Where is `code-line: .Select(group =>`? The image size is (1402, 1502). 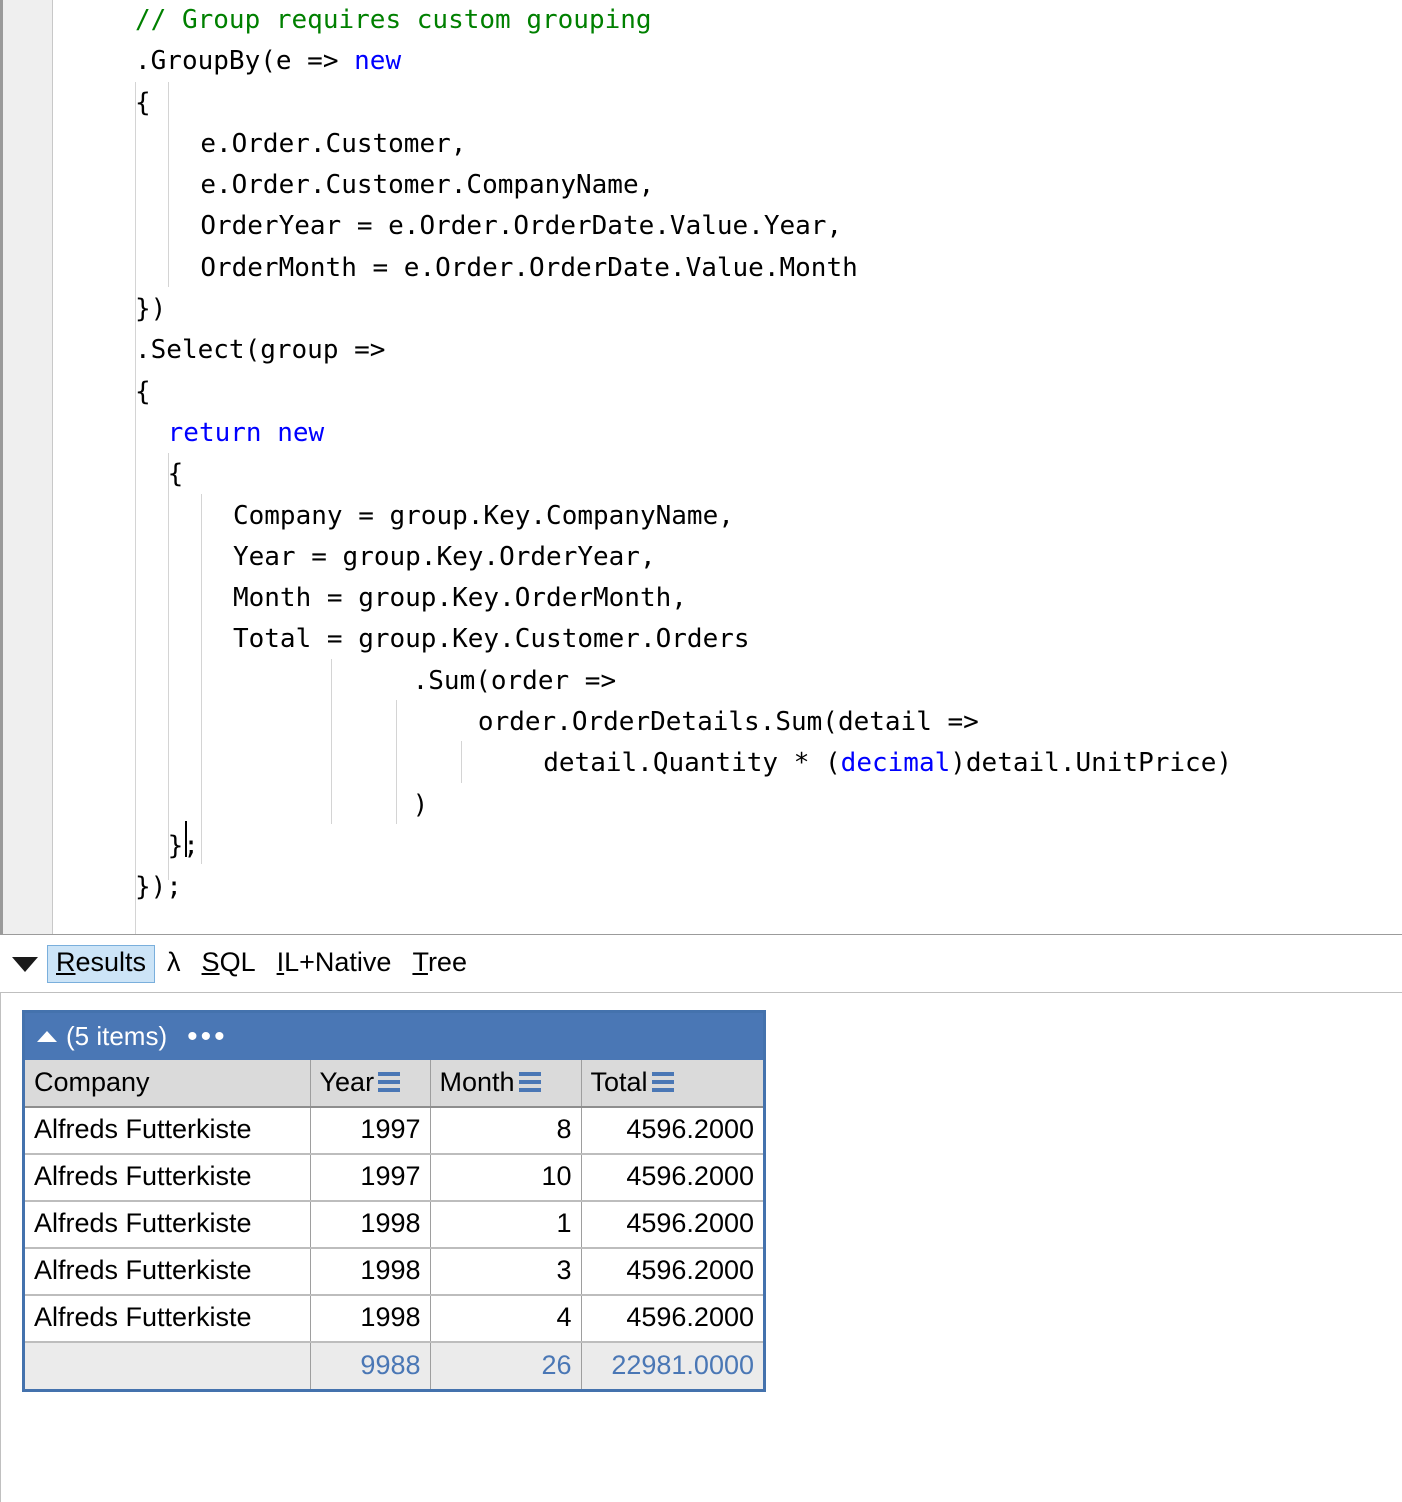
code-line: .Select(group => is located at coordinates (683, 350).